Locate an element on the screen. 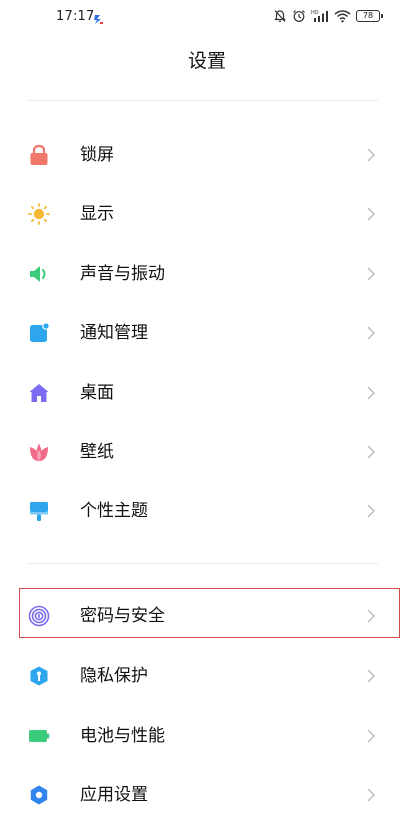 The width and height of the screenshot is (414, 824). hd-signal-icon: HD is located at coordinates (320, 16).